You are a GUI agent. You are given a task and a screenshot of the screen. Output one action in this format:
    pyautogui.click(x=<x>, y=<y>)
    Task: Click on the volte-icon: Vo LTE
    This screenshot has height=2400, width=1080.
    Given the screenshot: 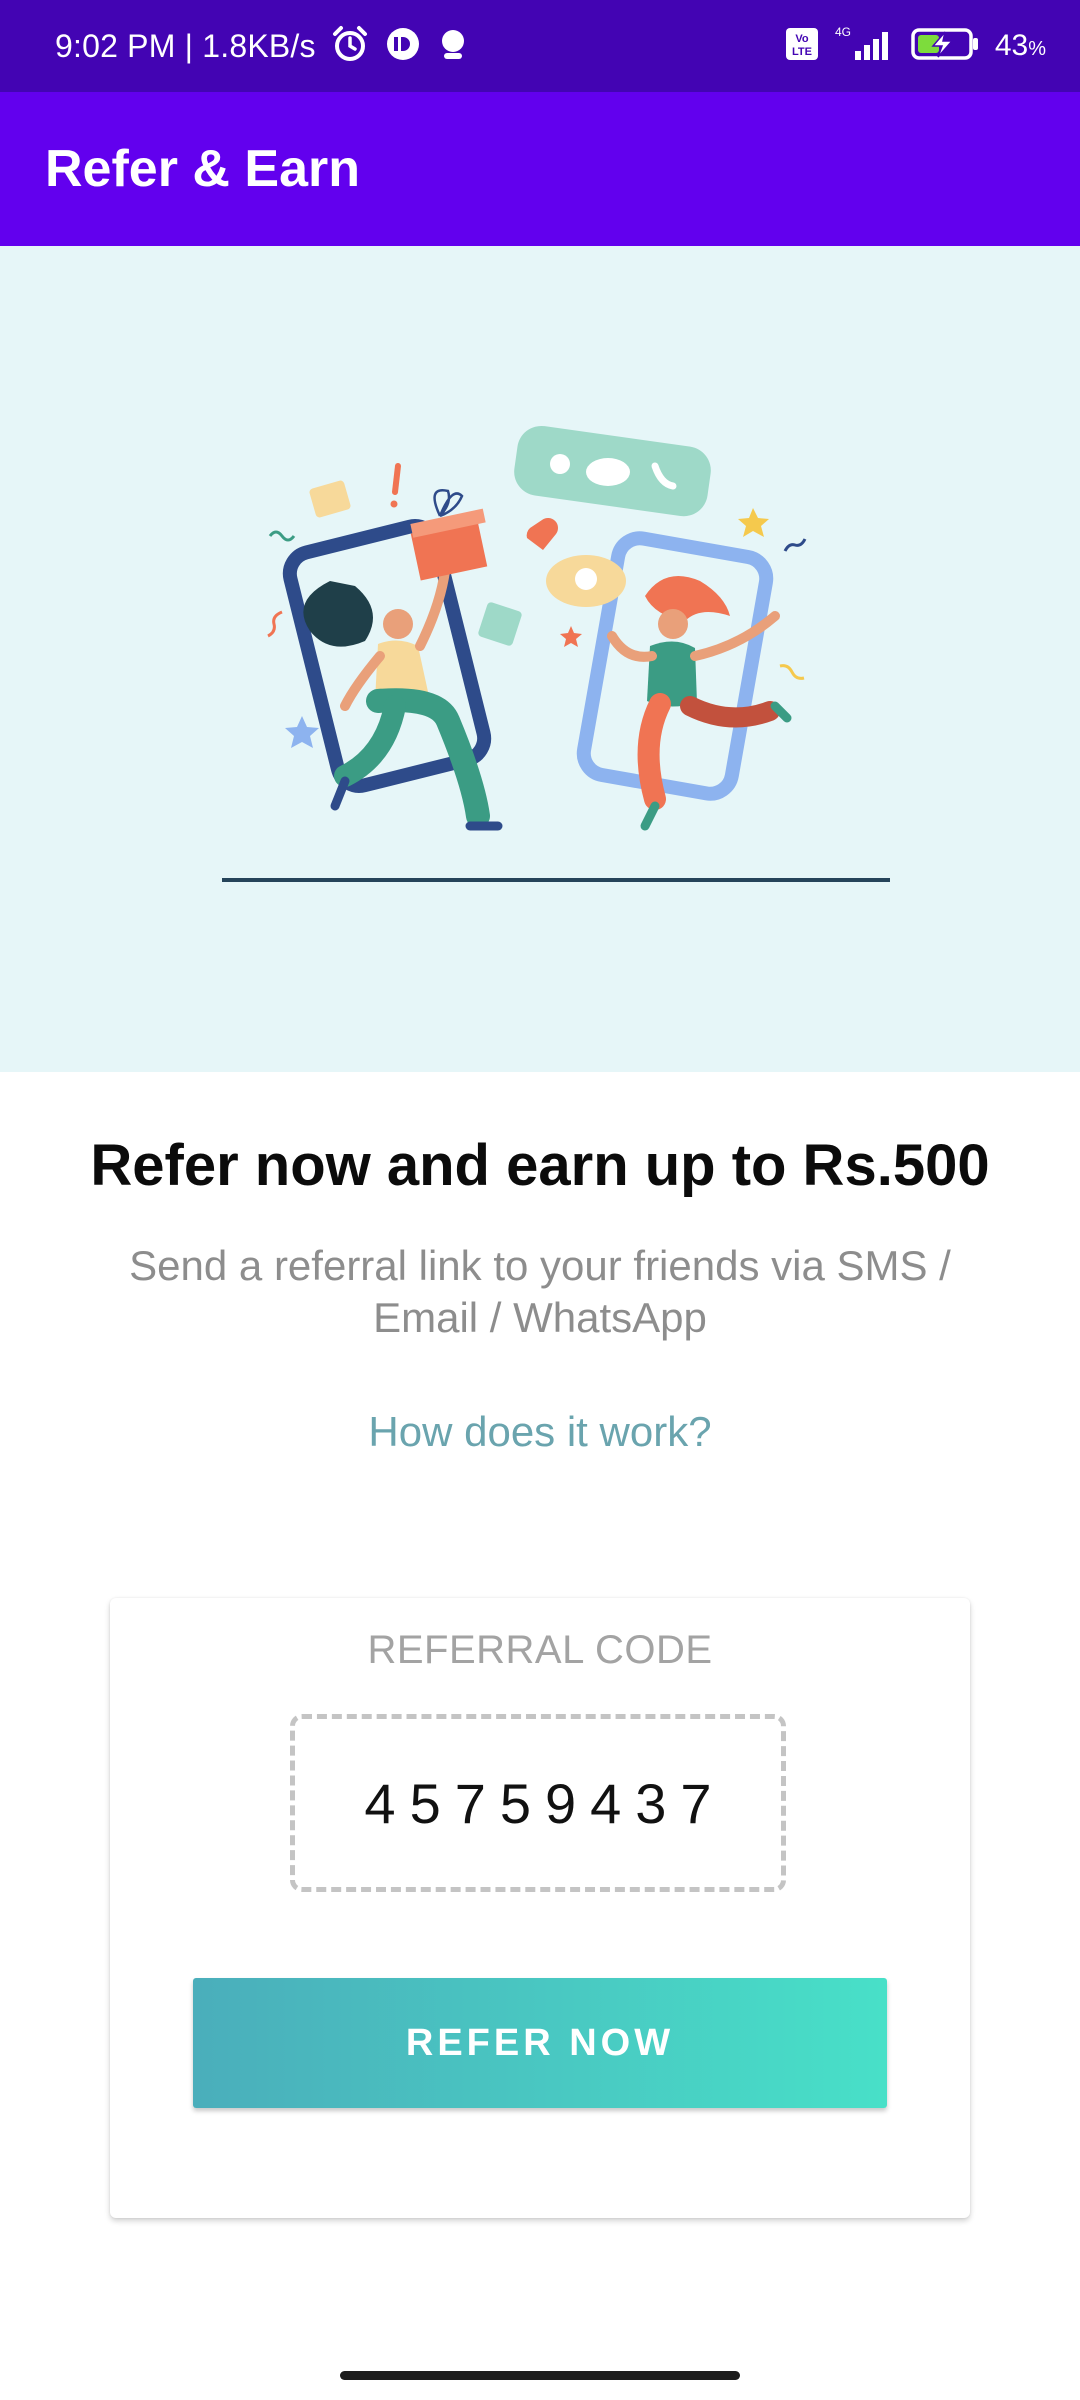 What is the action you would take?
    pyautogui.click(x=802, y=46)
    